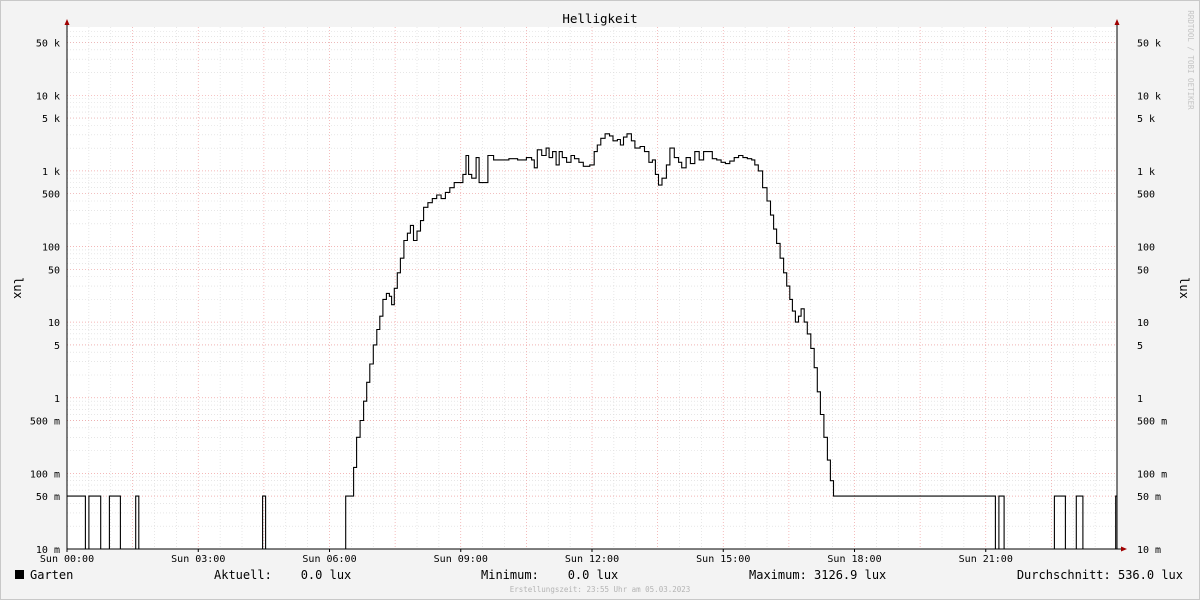 The width and height of the screenshot is (1200, 600). What do you see at coordinates (57, 399) in the screenshot?
I see `y-tick-label-left: 1` at bounding box center [57, 399].